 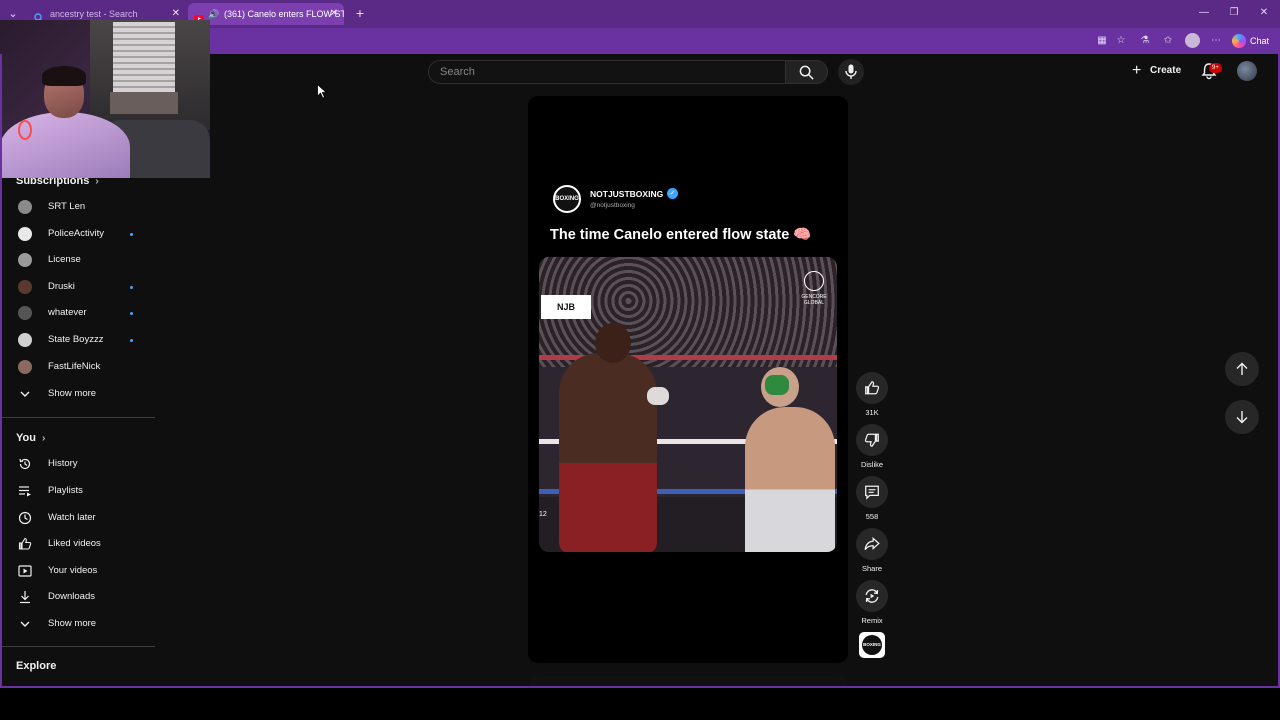 What do you see at coordinates (78, 646) in the screenshot?
I see `sidebar-divider` at bounding box center [78, 646].